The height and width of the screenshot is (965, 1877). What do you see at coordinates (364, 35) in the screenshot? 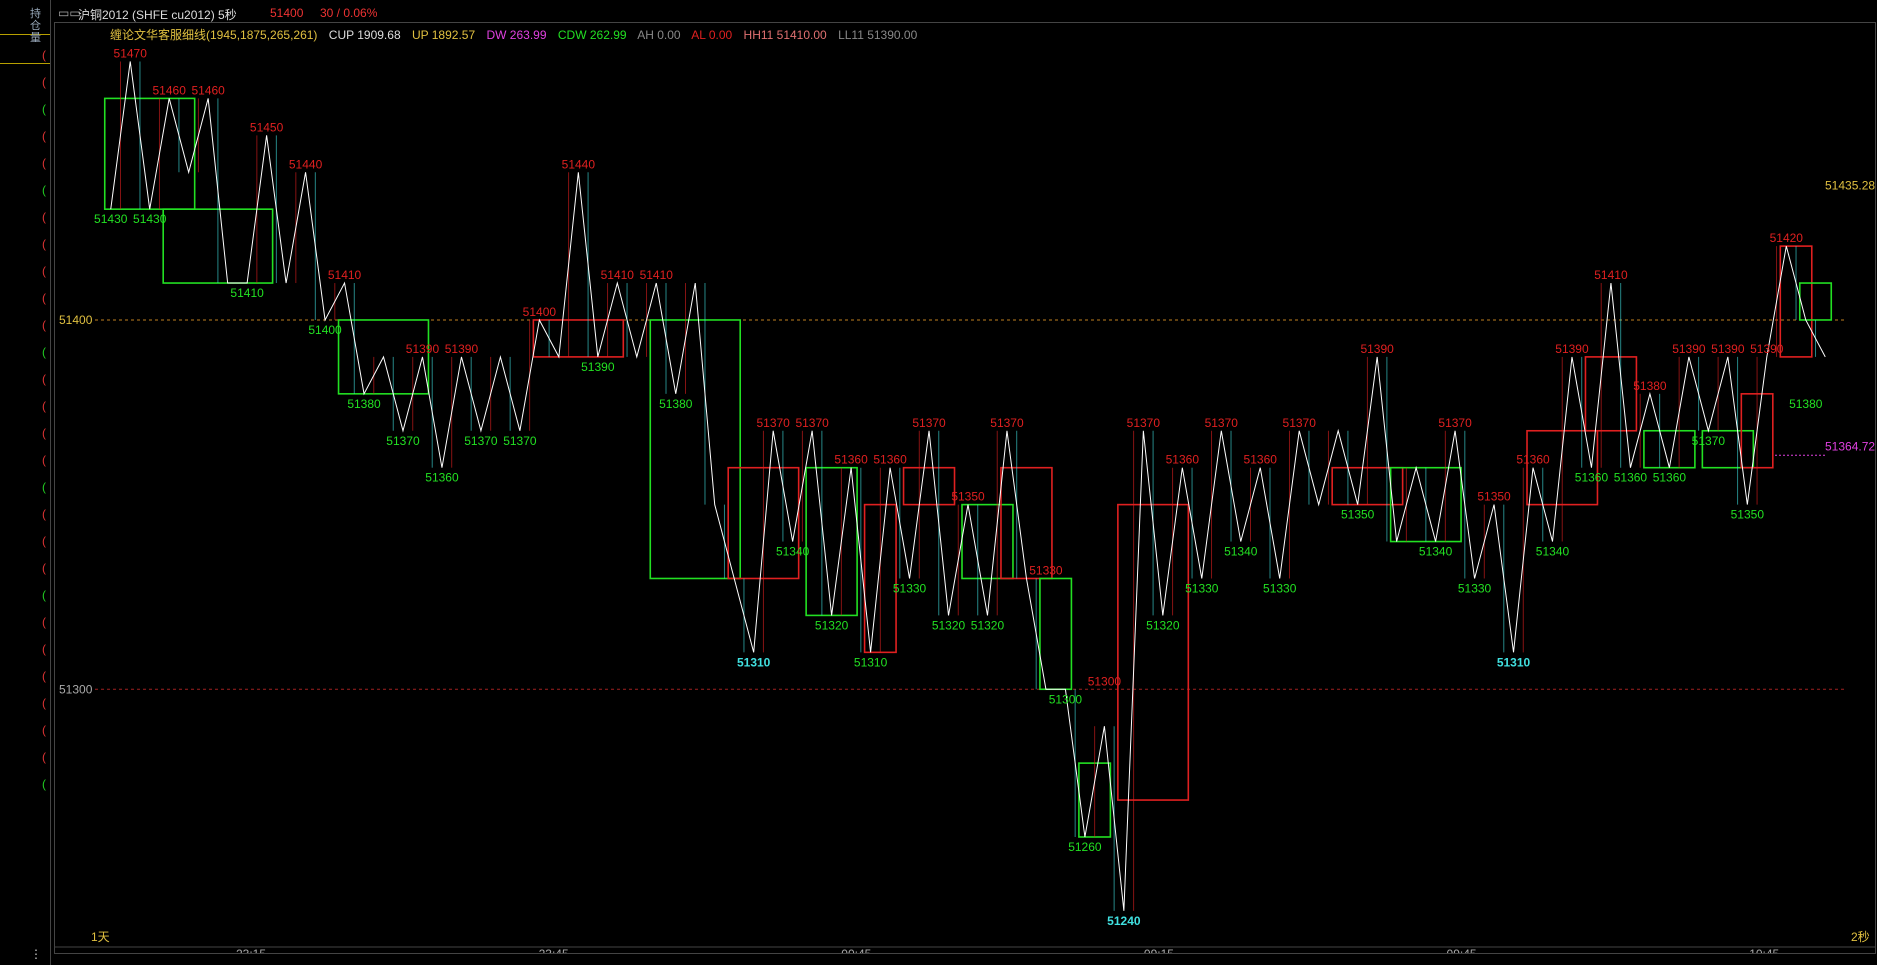
I see `indicator-cup: CUP 1909.68` at bounding box center [364, 35].